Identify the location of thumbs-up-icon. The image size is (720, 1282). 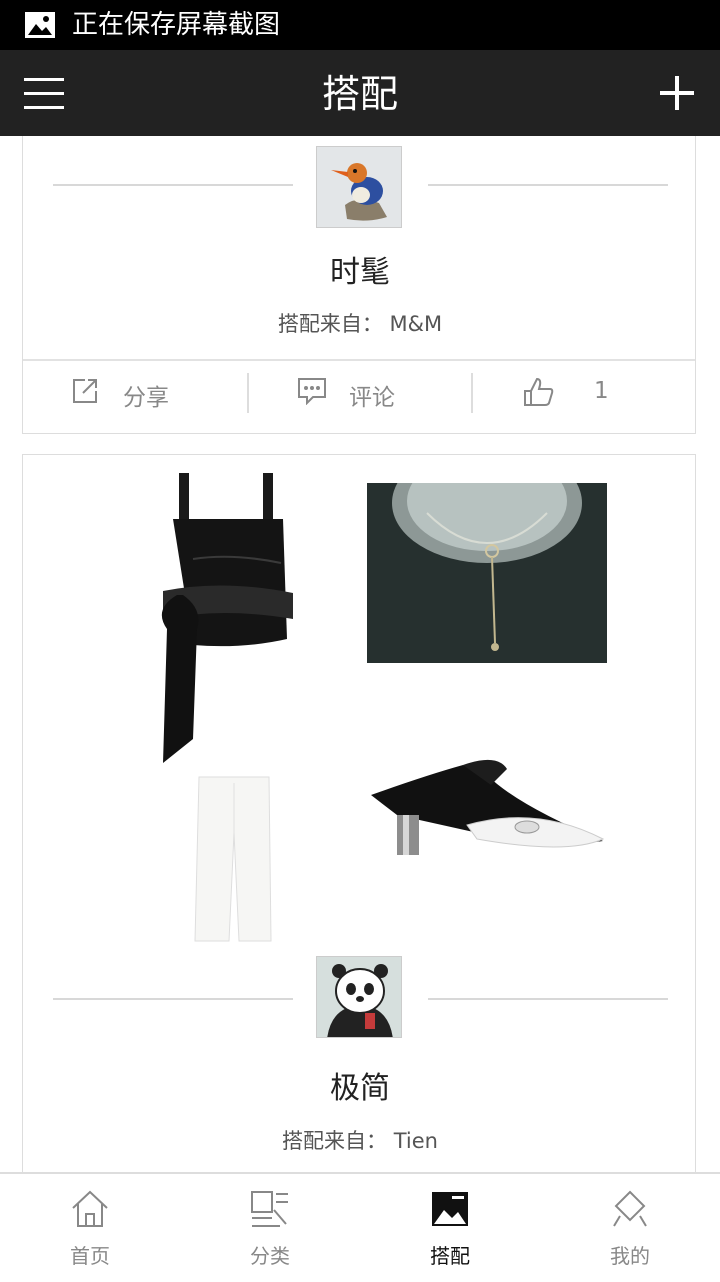
(539, 391).